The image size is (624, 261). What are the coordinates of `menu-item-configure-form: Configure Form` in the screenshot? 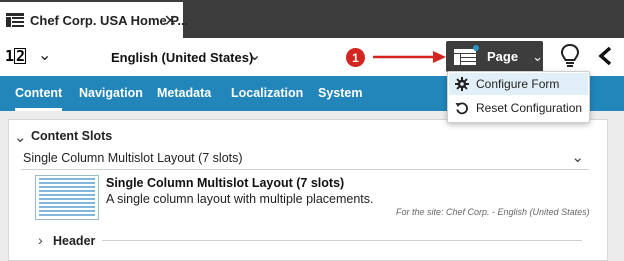 It's located at (518, 84).